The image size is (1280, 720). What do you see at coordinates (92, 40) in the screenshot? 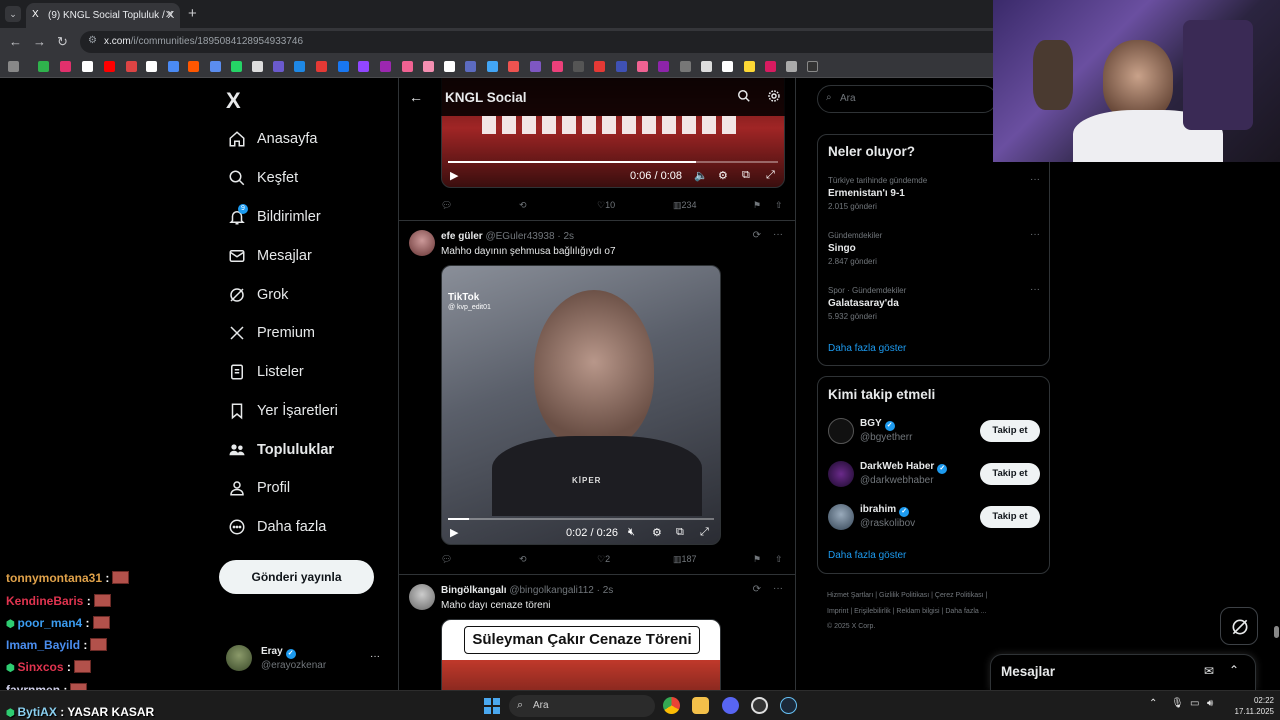
I see `site-info-icon: ⚙` at bounding box center [92, 40].